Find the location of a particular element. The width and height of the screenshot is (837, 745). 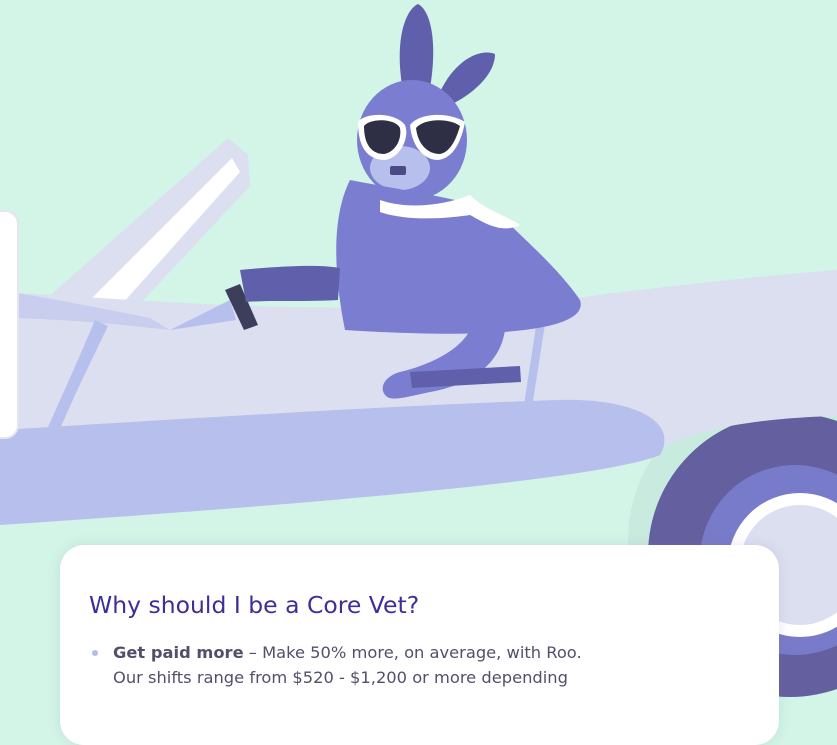

left-side-panel is located at coordinates (9, 324).